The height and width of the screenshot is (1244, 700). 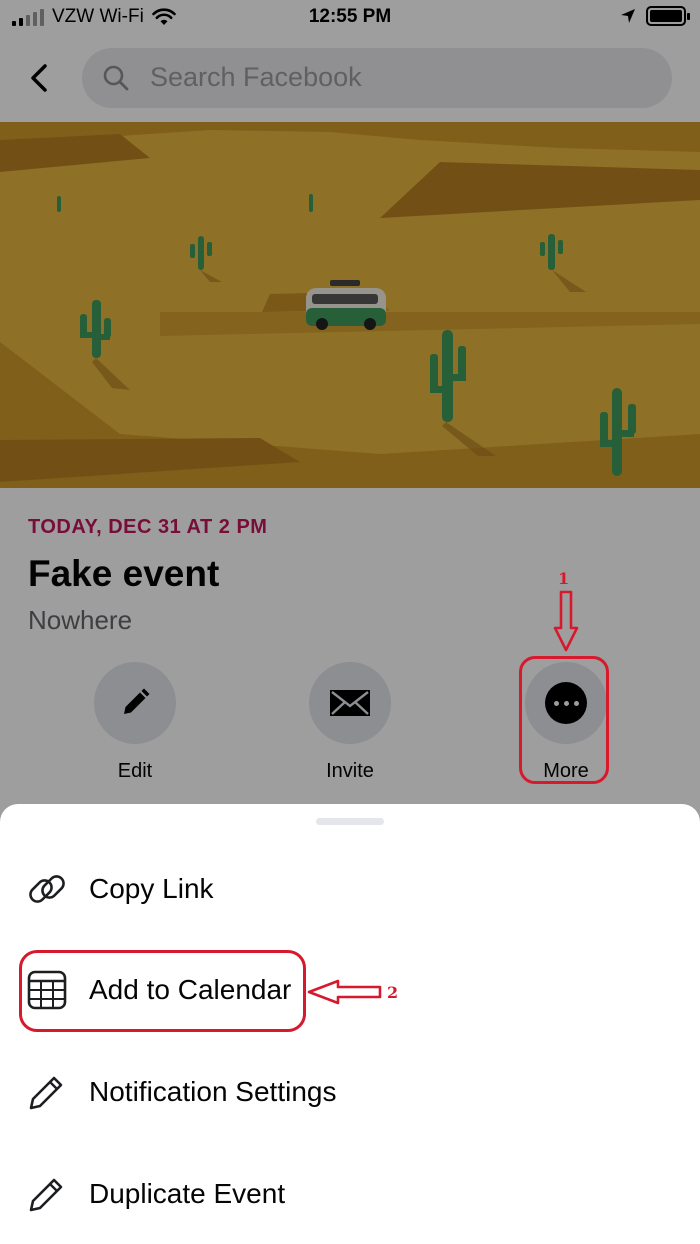 What do you see at coordinates (350, 821) in the screenshot?
I see `sheet-drag-handle` at bounding box center [350, 821].